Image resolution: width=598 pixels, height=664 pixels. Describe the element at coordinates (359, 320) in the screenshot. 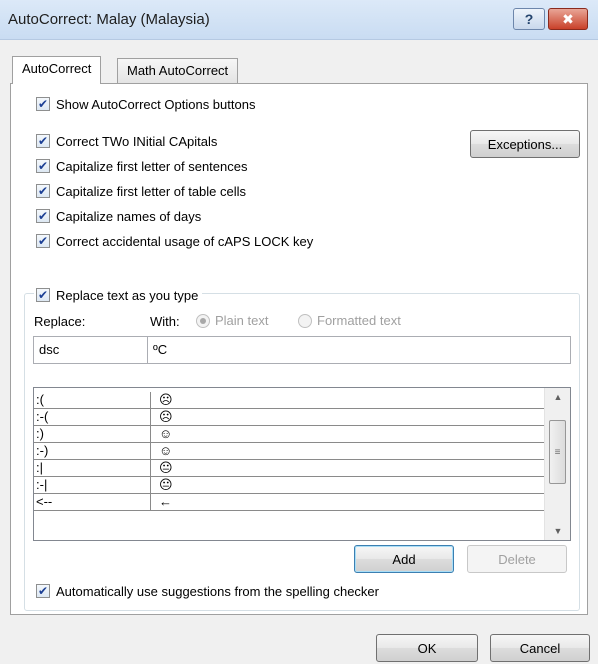

I see `formatted-text-label: Formatted text` at that location.